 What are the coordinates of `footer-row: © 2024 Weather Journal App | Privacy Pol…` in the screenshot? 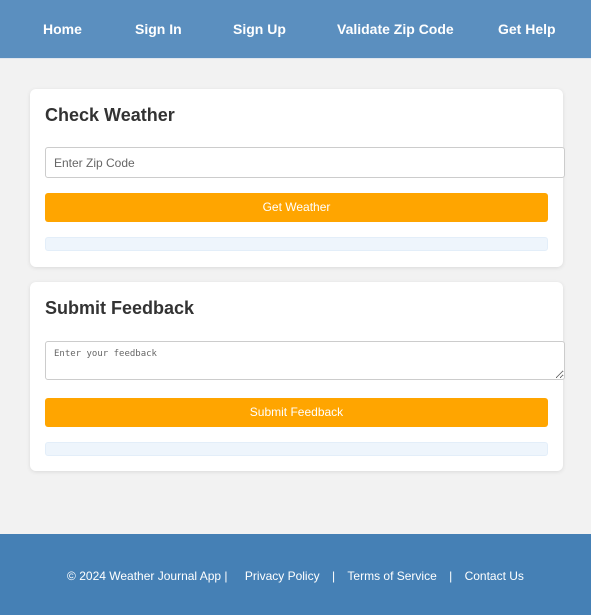 It's located at (295, 576).